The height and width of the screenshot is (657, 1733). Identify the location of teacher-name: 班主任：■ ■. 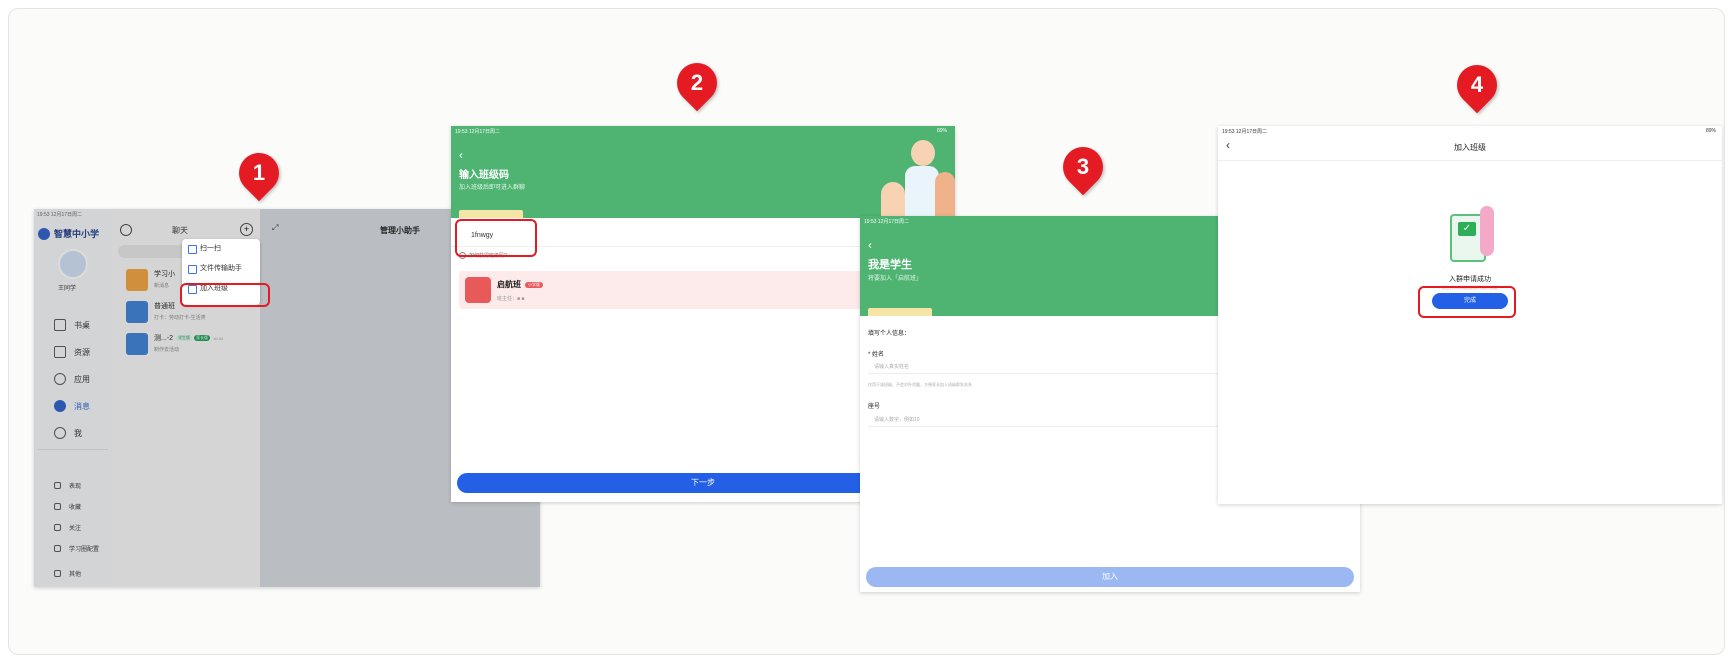
(511, 299).